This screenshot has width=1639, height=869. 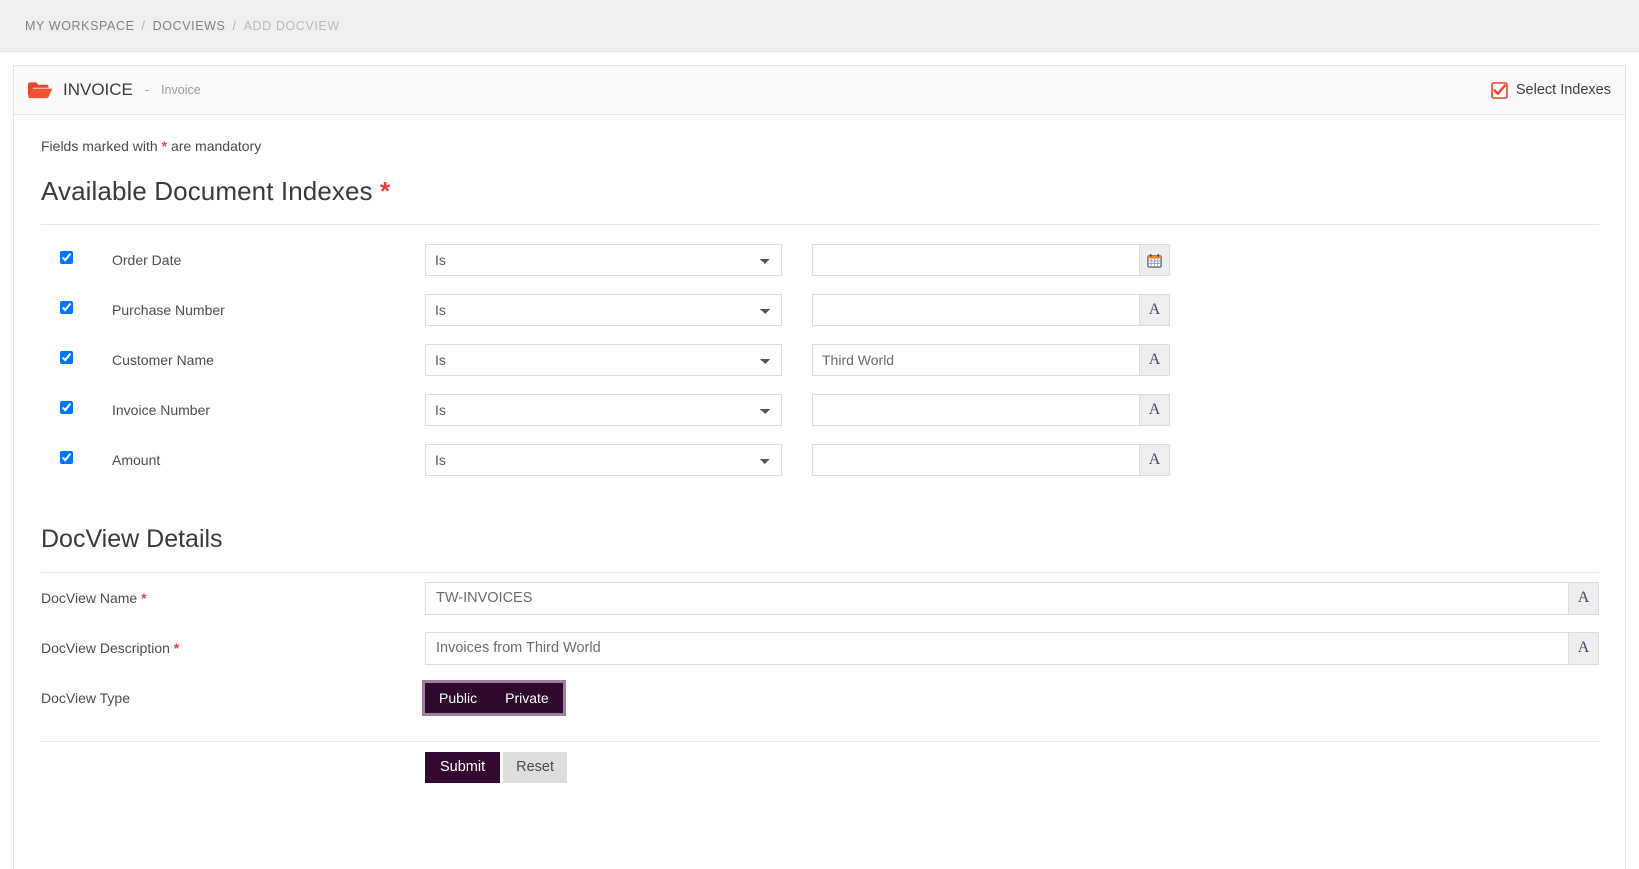 I want to click on index-label-order-date: Order Date, so click(x=147, y=260).